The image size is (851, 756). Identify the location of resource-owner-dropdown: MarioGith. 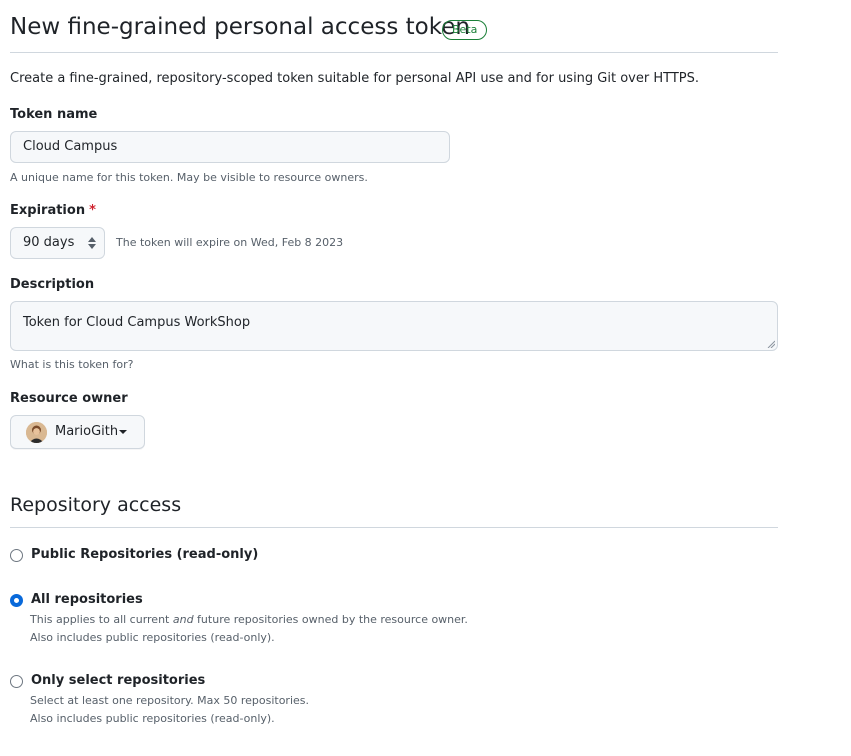
(77, 432).